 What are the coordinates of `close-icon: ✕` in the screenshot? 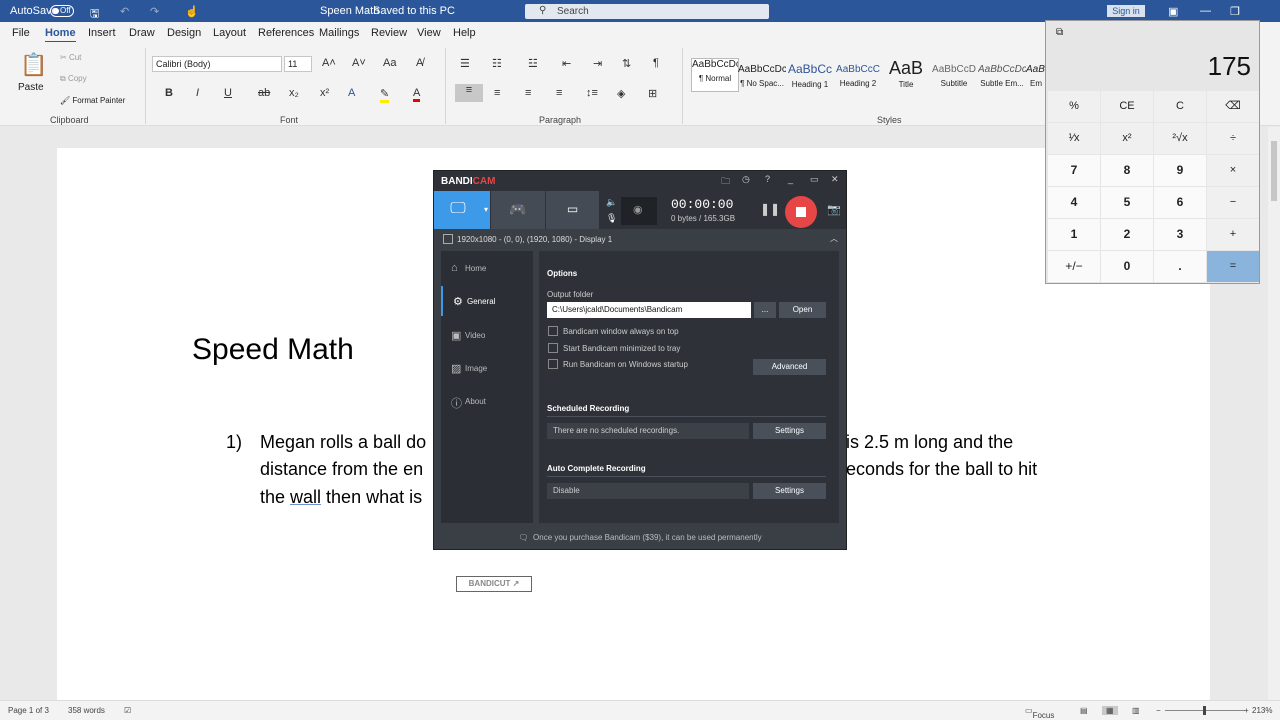 It's located at (835, 179).